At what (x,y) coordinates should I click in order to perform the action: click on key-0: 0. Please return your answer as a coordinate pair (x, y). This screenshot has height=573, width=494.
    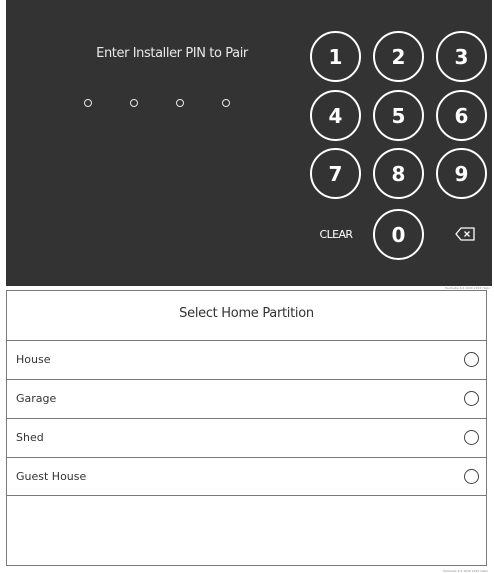
    Looking at the image, I should click on (398, 234).